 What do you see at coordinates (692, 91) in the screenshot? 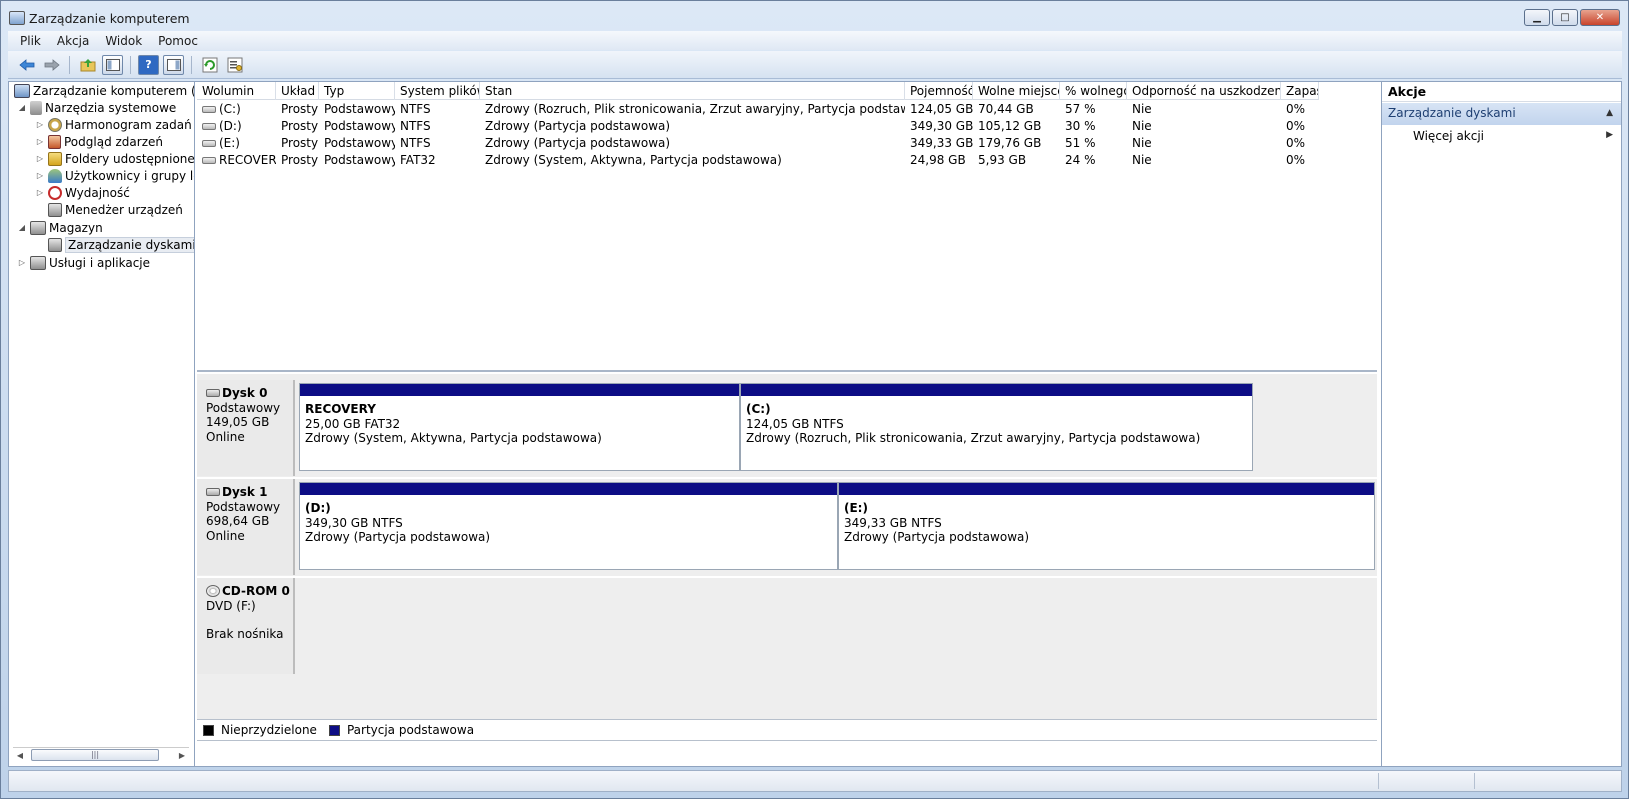
I see `column-header-stan: Stan` at bounding box center [692, 91].